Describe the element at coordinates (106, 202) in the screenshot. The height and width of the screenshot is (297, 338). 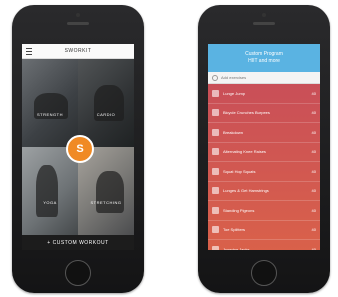
I see `tile-label: STRETCHING` at that location.